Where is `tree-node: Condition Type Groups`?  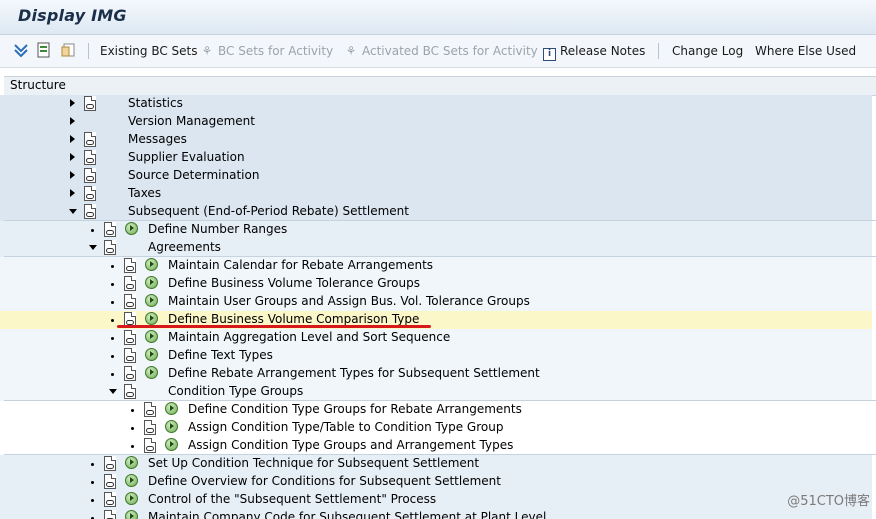
tree-node: Condition Type Groups is located at coordinates (436, 392).